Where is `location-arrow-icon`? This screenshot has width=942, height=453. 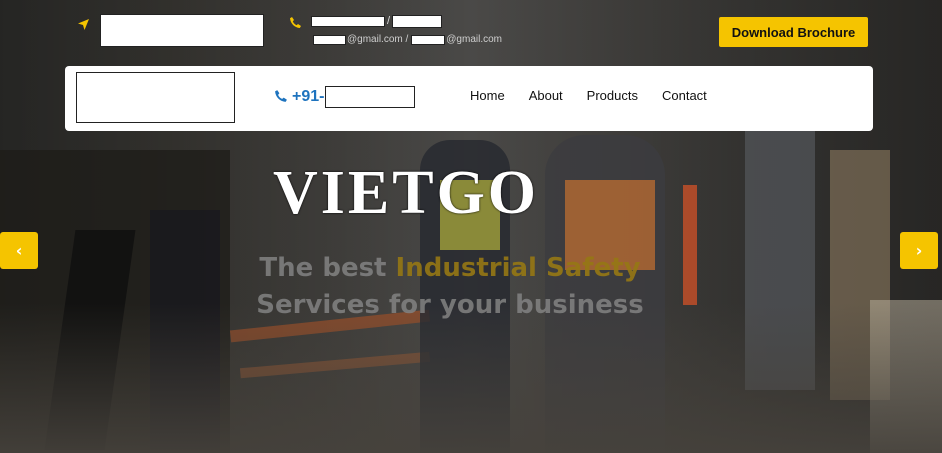 location-arrow-icon is located at coordinates (84, 25).